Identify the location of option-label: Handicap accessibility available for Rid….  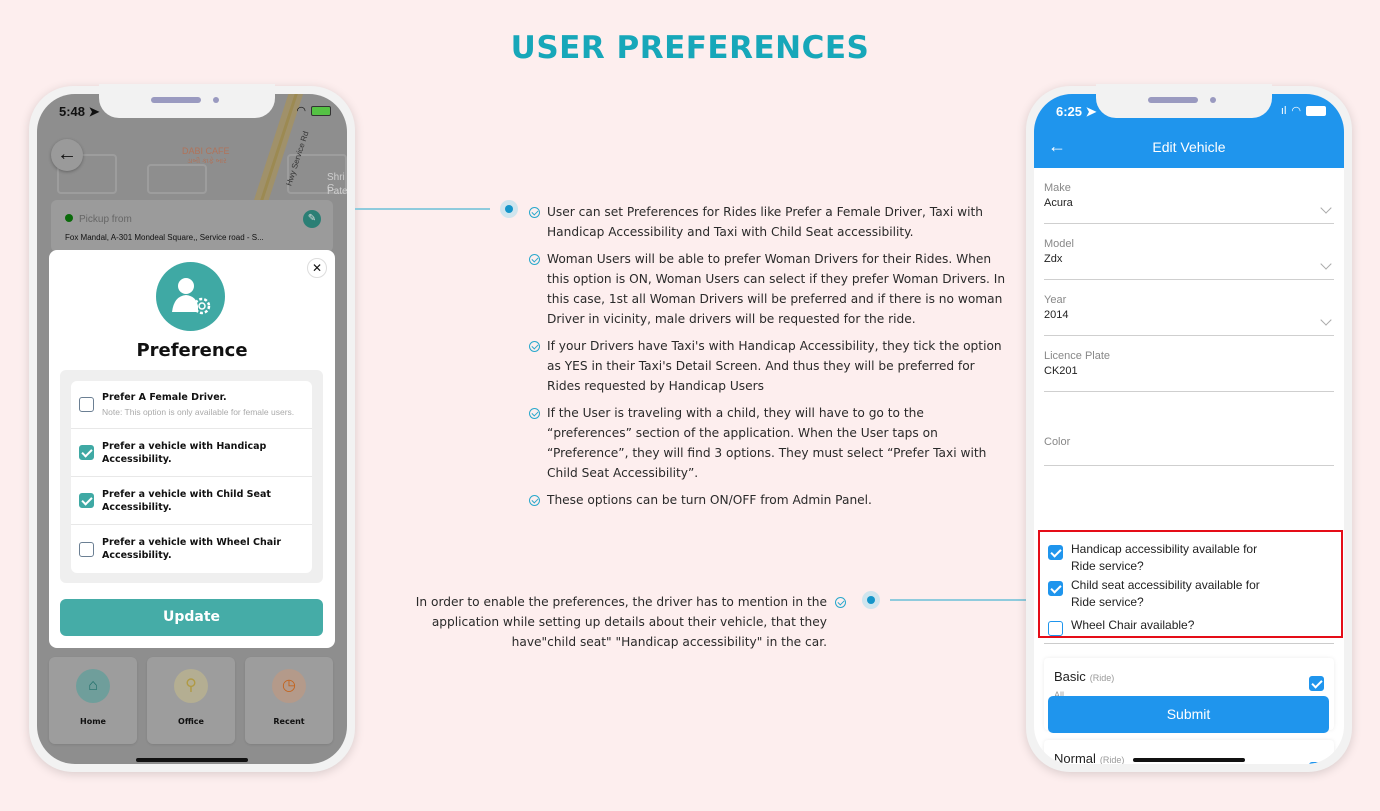
(1164, 557).